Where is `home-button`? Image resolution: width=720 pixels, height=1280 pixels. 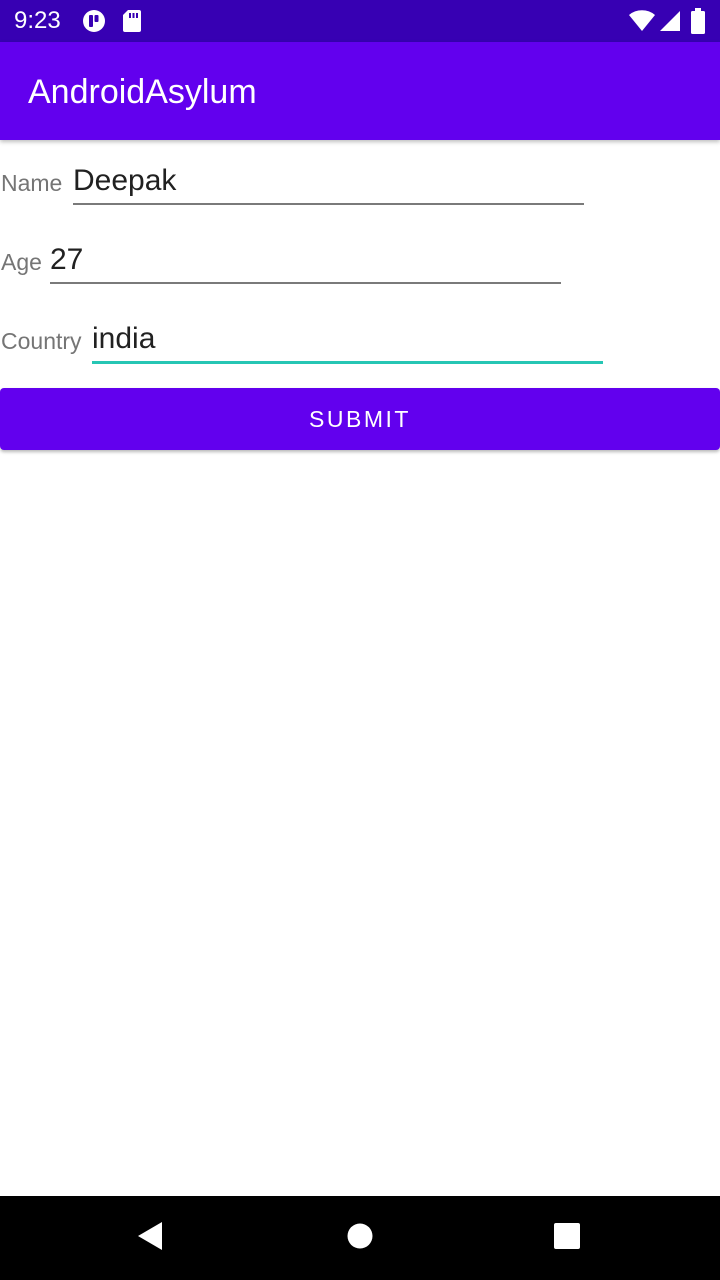 home-button is located at coordinates (360, 1238).